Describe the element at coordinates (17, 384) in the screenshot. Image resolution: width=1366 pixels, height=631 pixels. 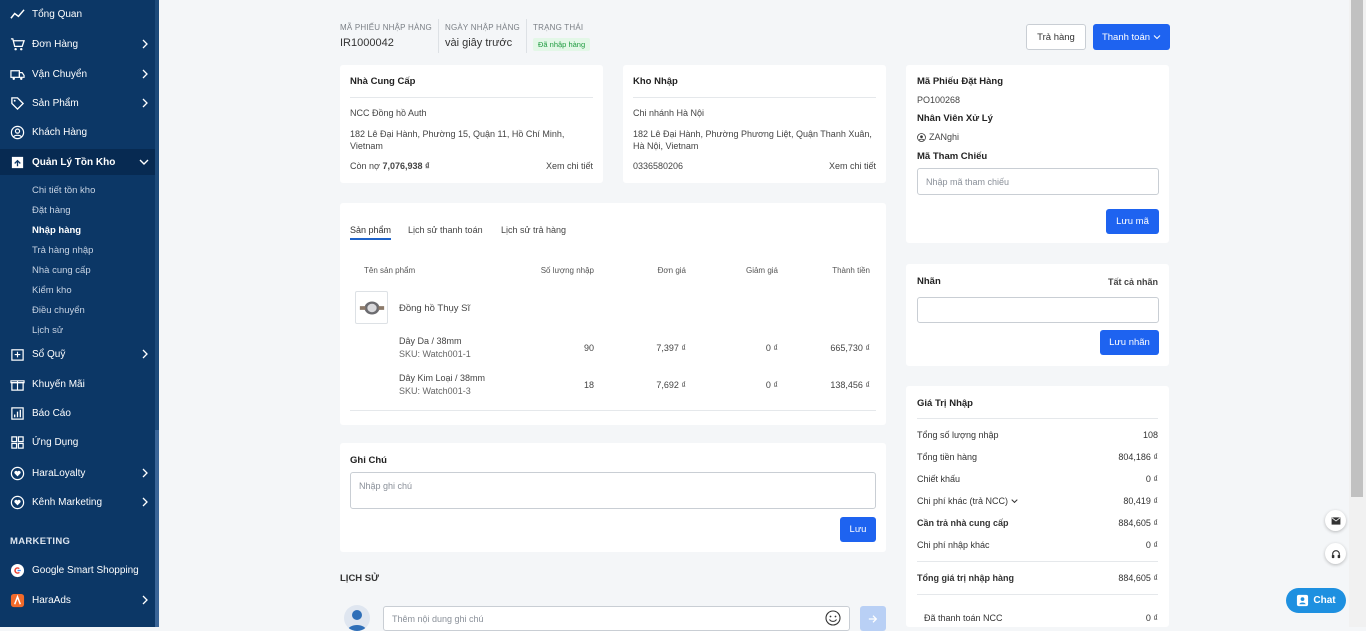
I see `gift-icon` at that location.